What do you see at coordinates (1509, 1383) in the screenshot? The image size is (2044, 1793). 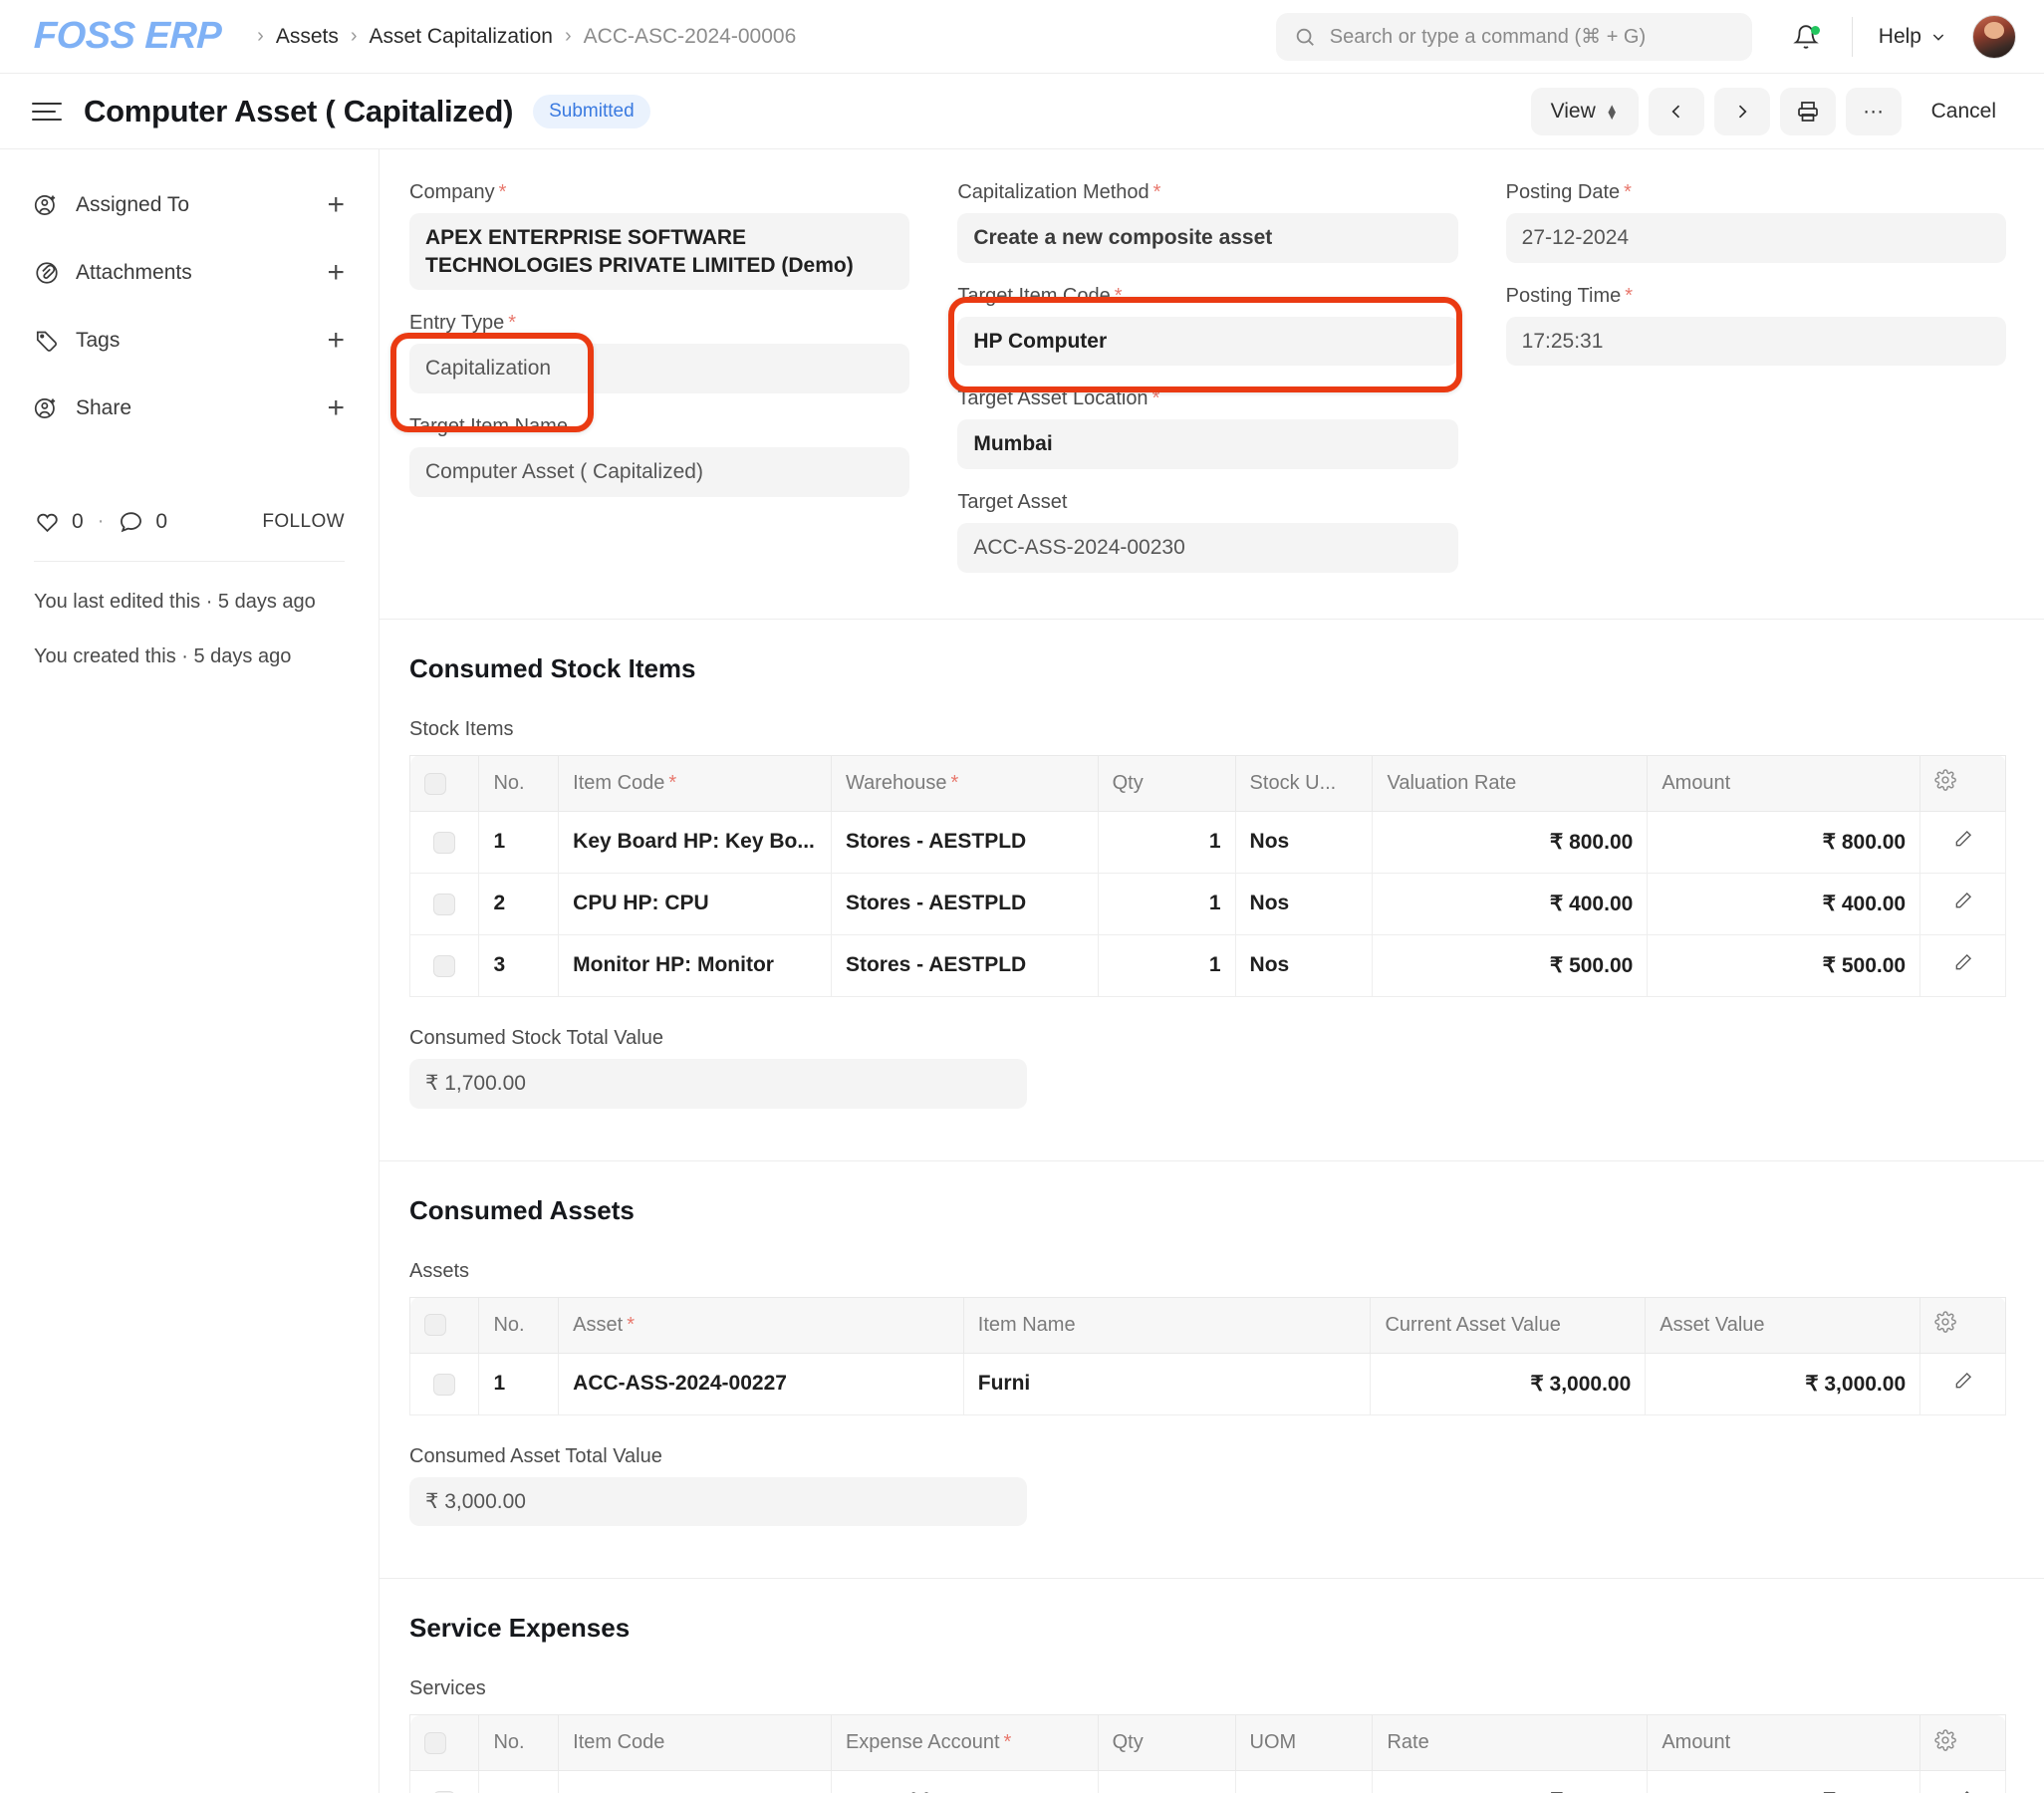 I see `cell-current-asset-value: ₹ 3,000.00` at bounding box center [1509, 1383].